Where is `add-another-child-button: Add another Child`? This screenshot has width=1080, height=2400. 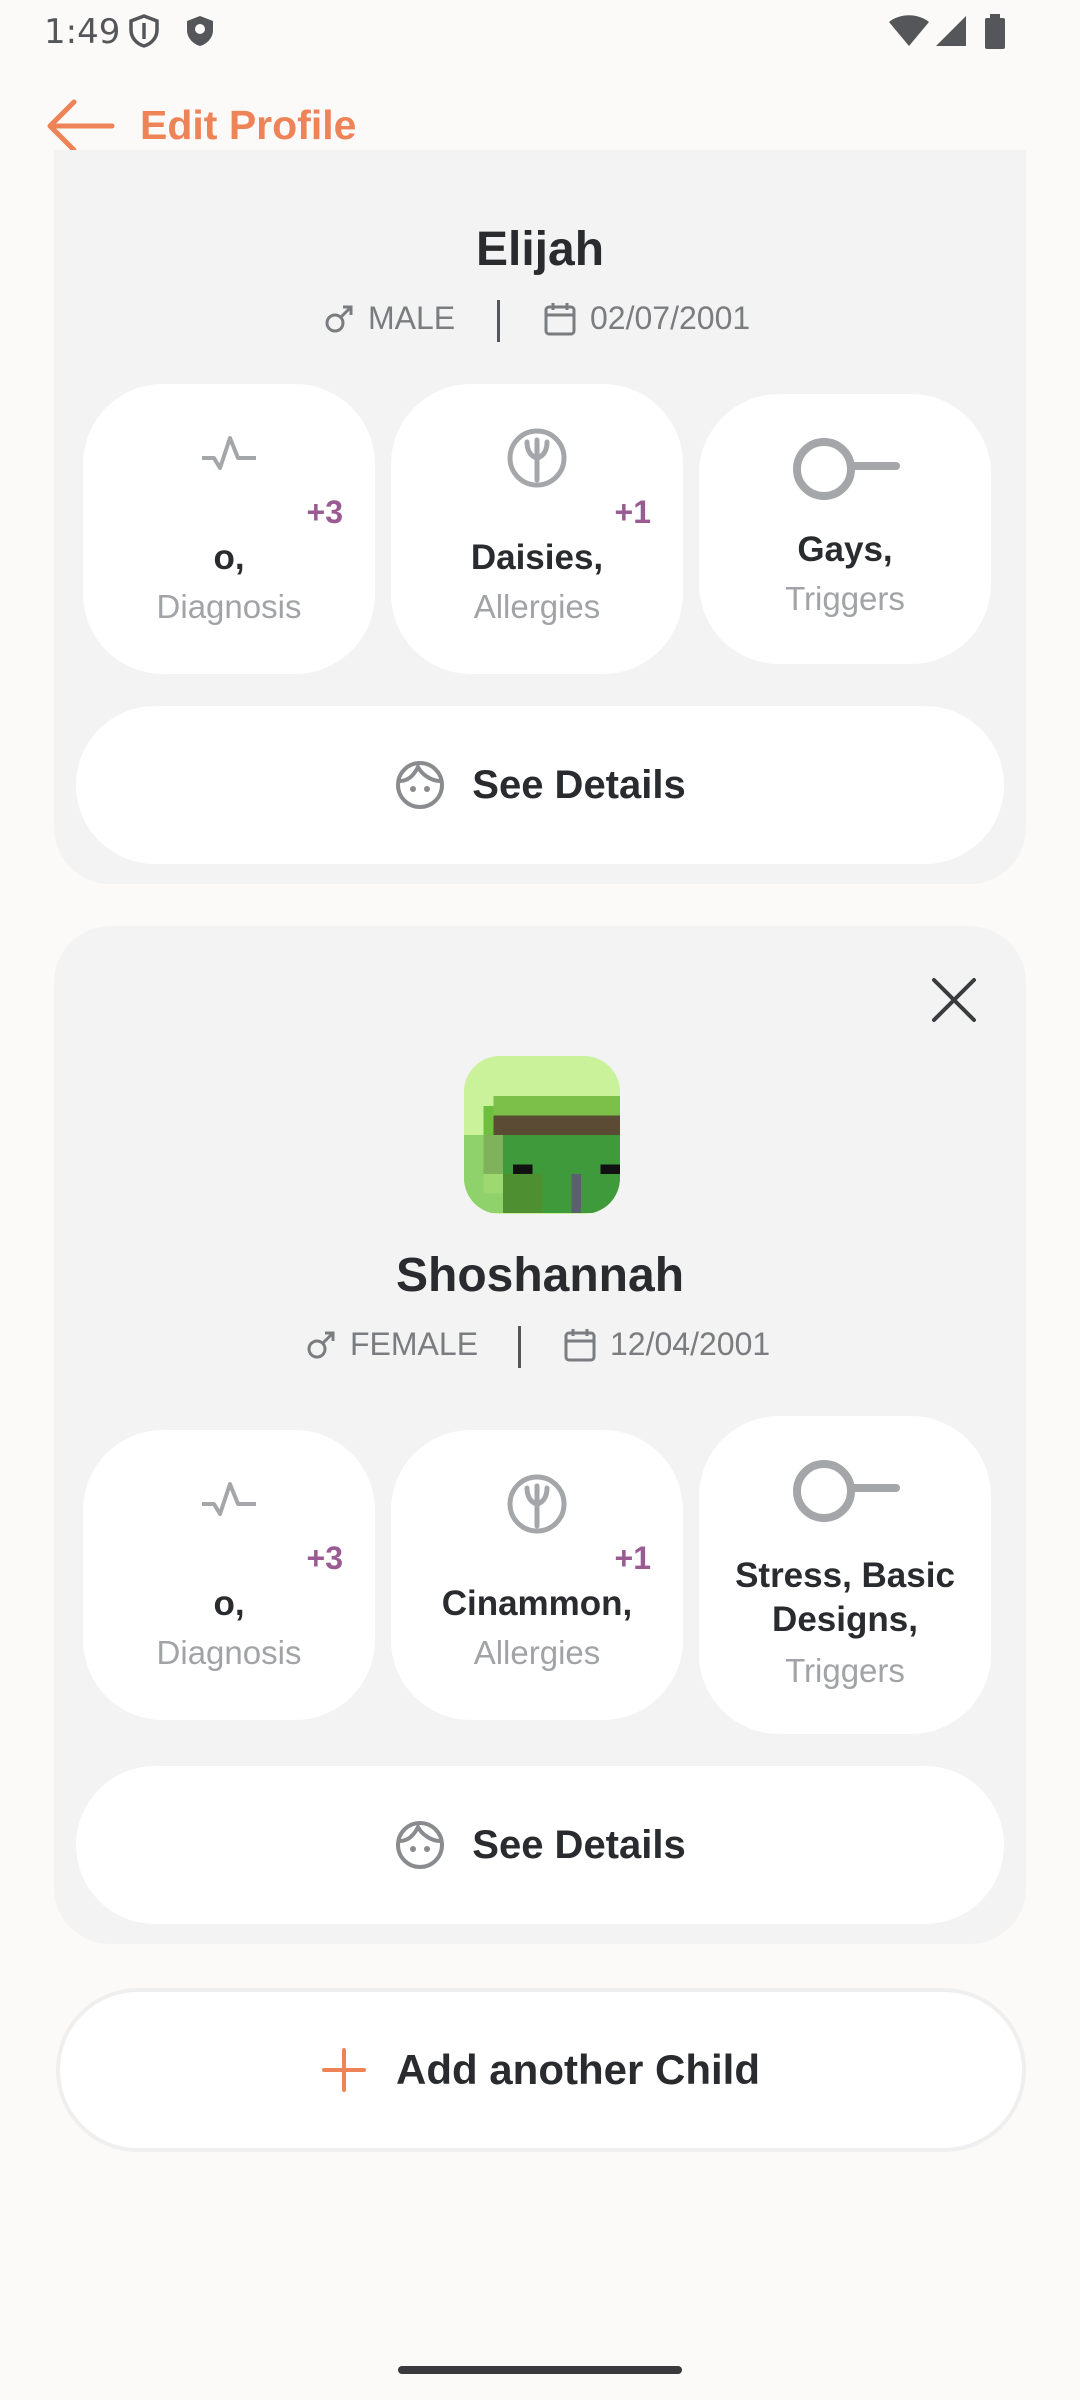 add-another-child-button: Add another Child is located at coordinates (541, 2070).